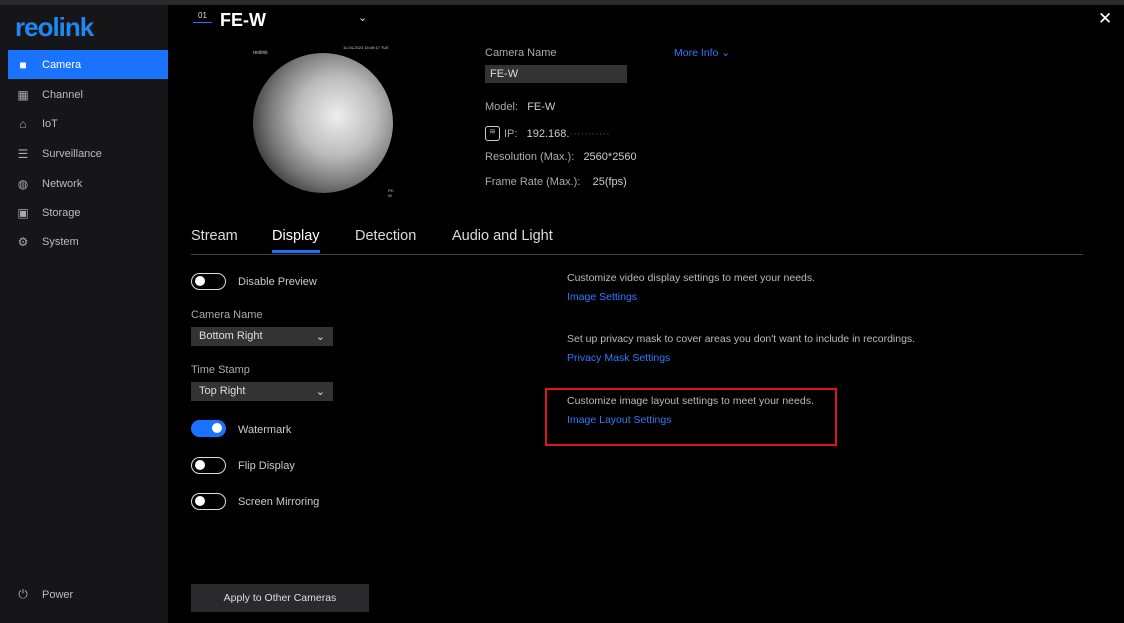 The height and width of the screenshot is (623, 1124). Describe the element at coordinates (265, 430) in the screenshot. I see `watermark-label: Watermark` at that location.